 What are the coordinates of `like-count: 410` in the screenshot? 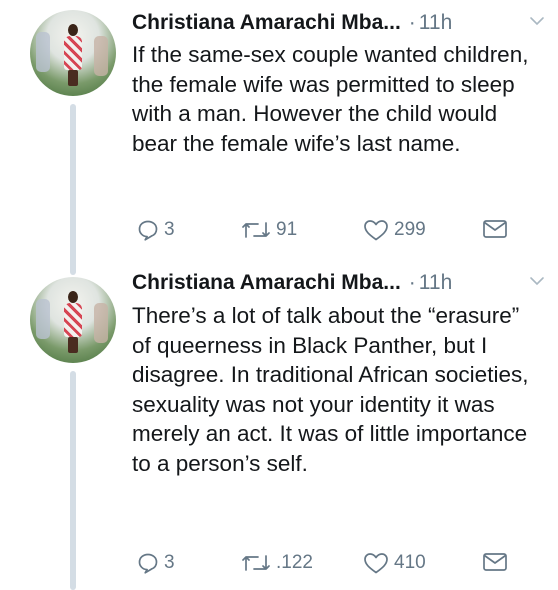 It's located at (410, 562).